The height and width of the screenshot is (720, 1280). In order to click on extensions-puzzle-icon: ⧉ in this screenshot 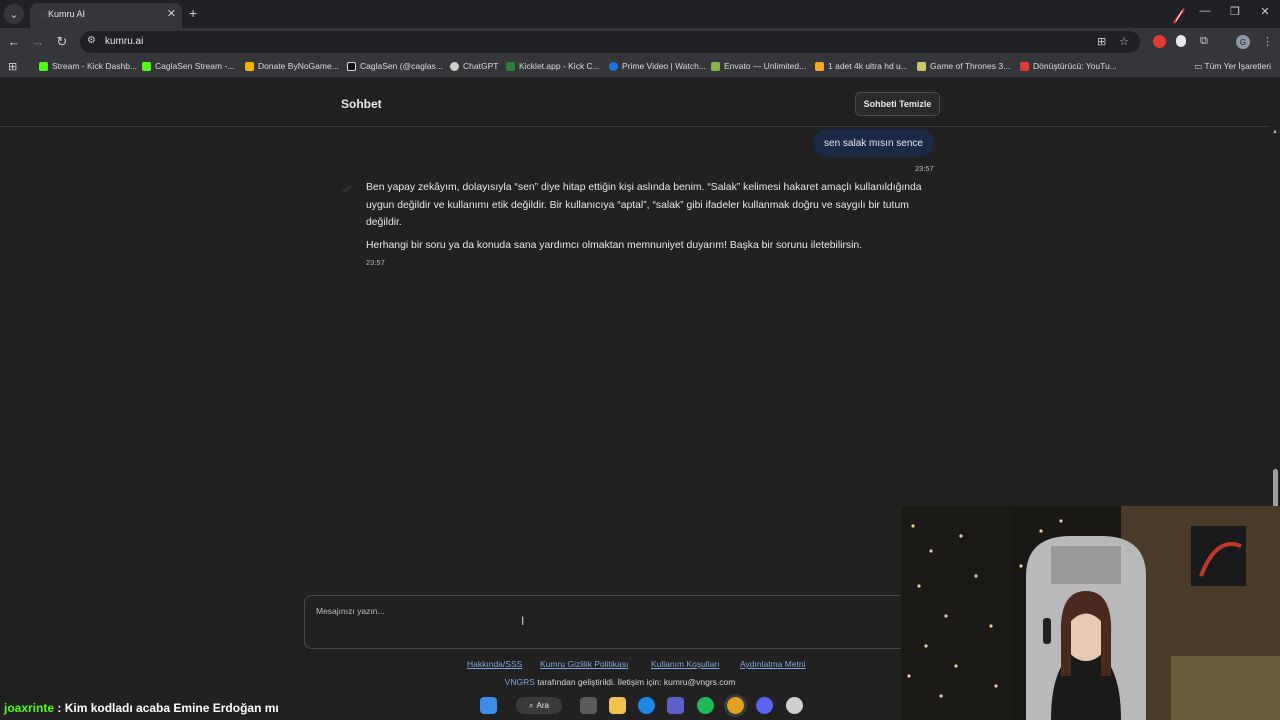, I will do `click(1204, 41)`.